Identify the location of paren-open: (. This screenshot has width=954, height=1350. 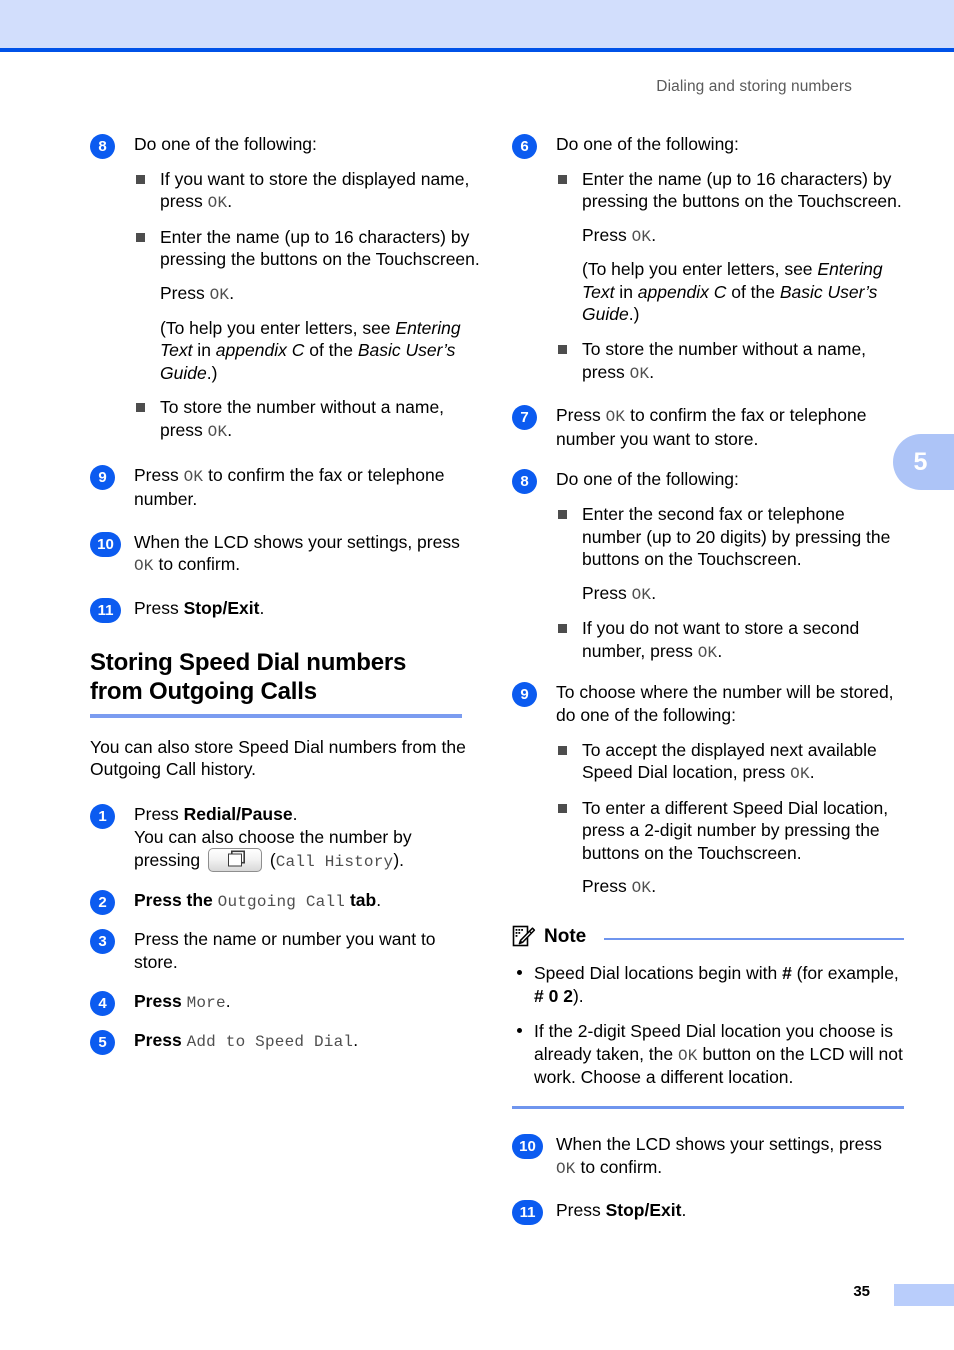
(270, 860).